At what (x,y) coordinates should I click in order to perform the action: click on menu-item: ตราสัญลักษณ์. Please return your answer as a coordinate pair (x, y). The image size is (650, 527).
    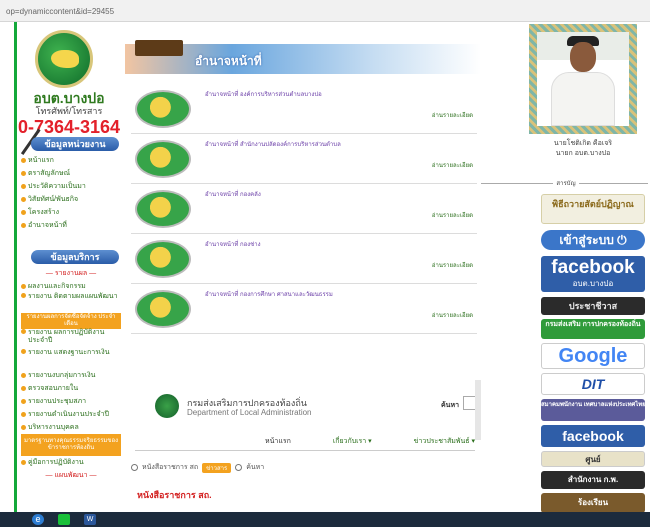
    Looking at the image, I should click on (71, 173).